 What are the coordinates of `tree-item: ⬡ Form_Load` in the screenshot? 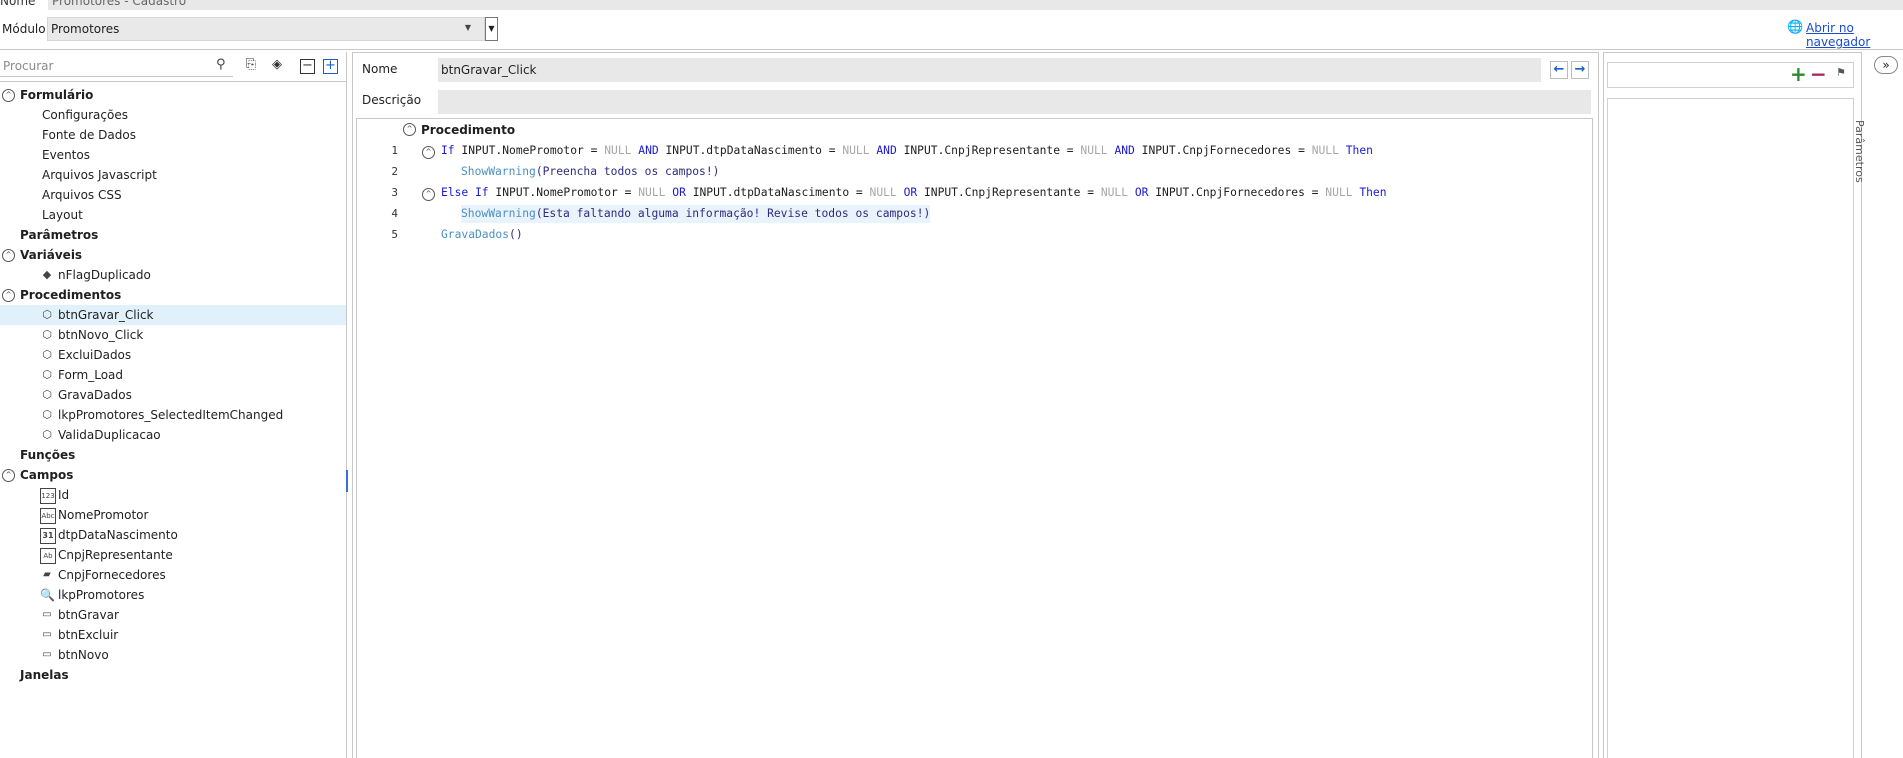 It's located at (173, 375).